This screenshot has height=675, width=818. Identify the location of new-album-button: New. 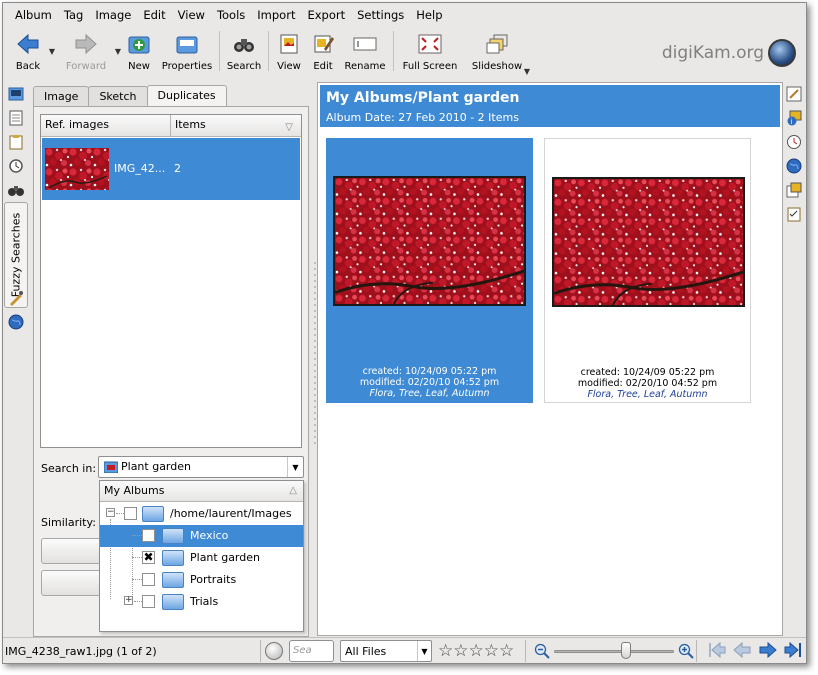
(139, 51).